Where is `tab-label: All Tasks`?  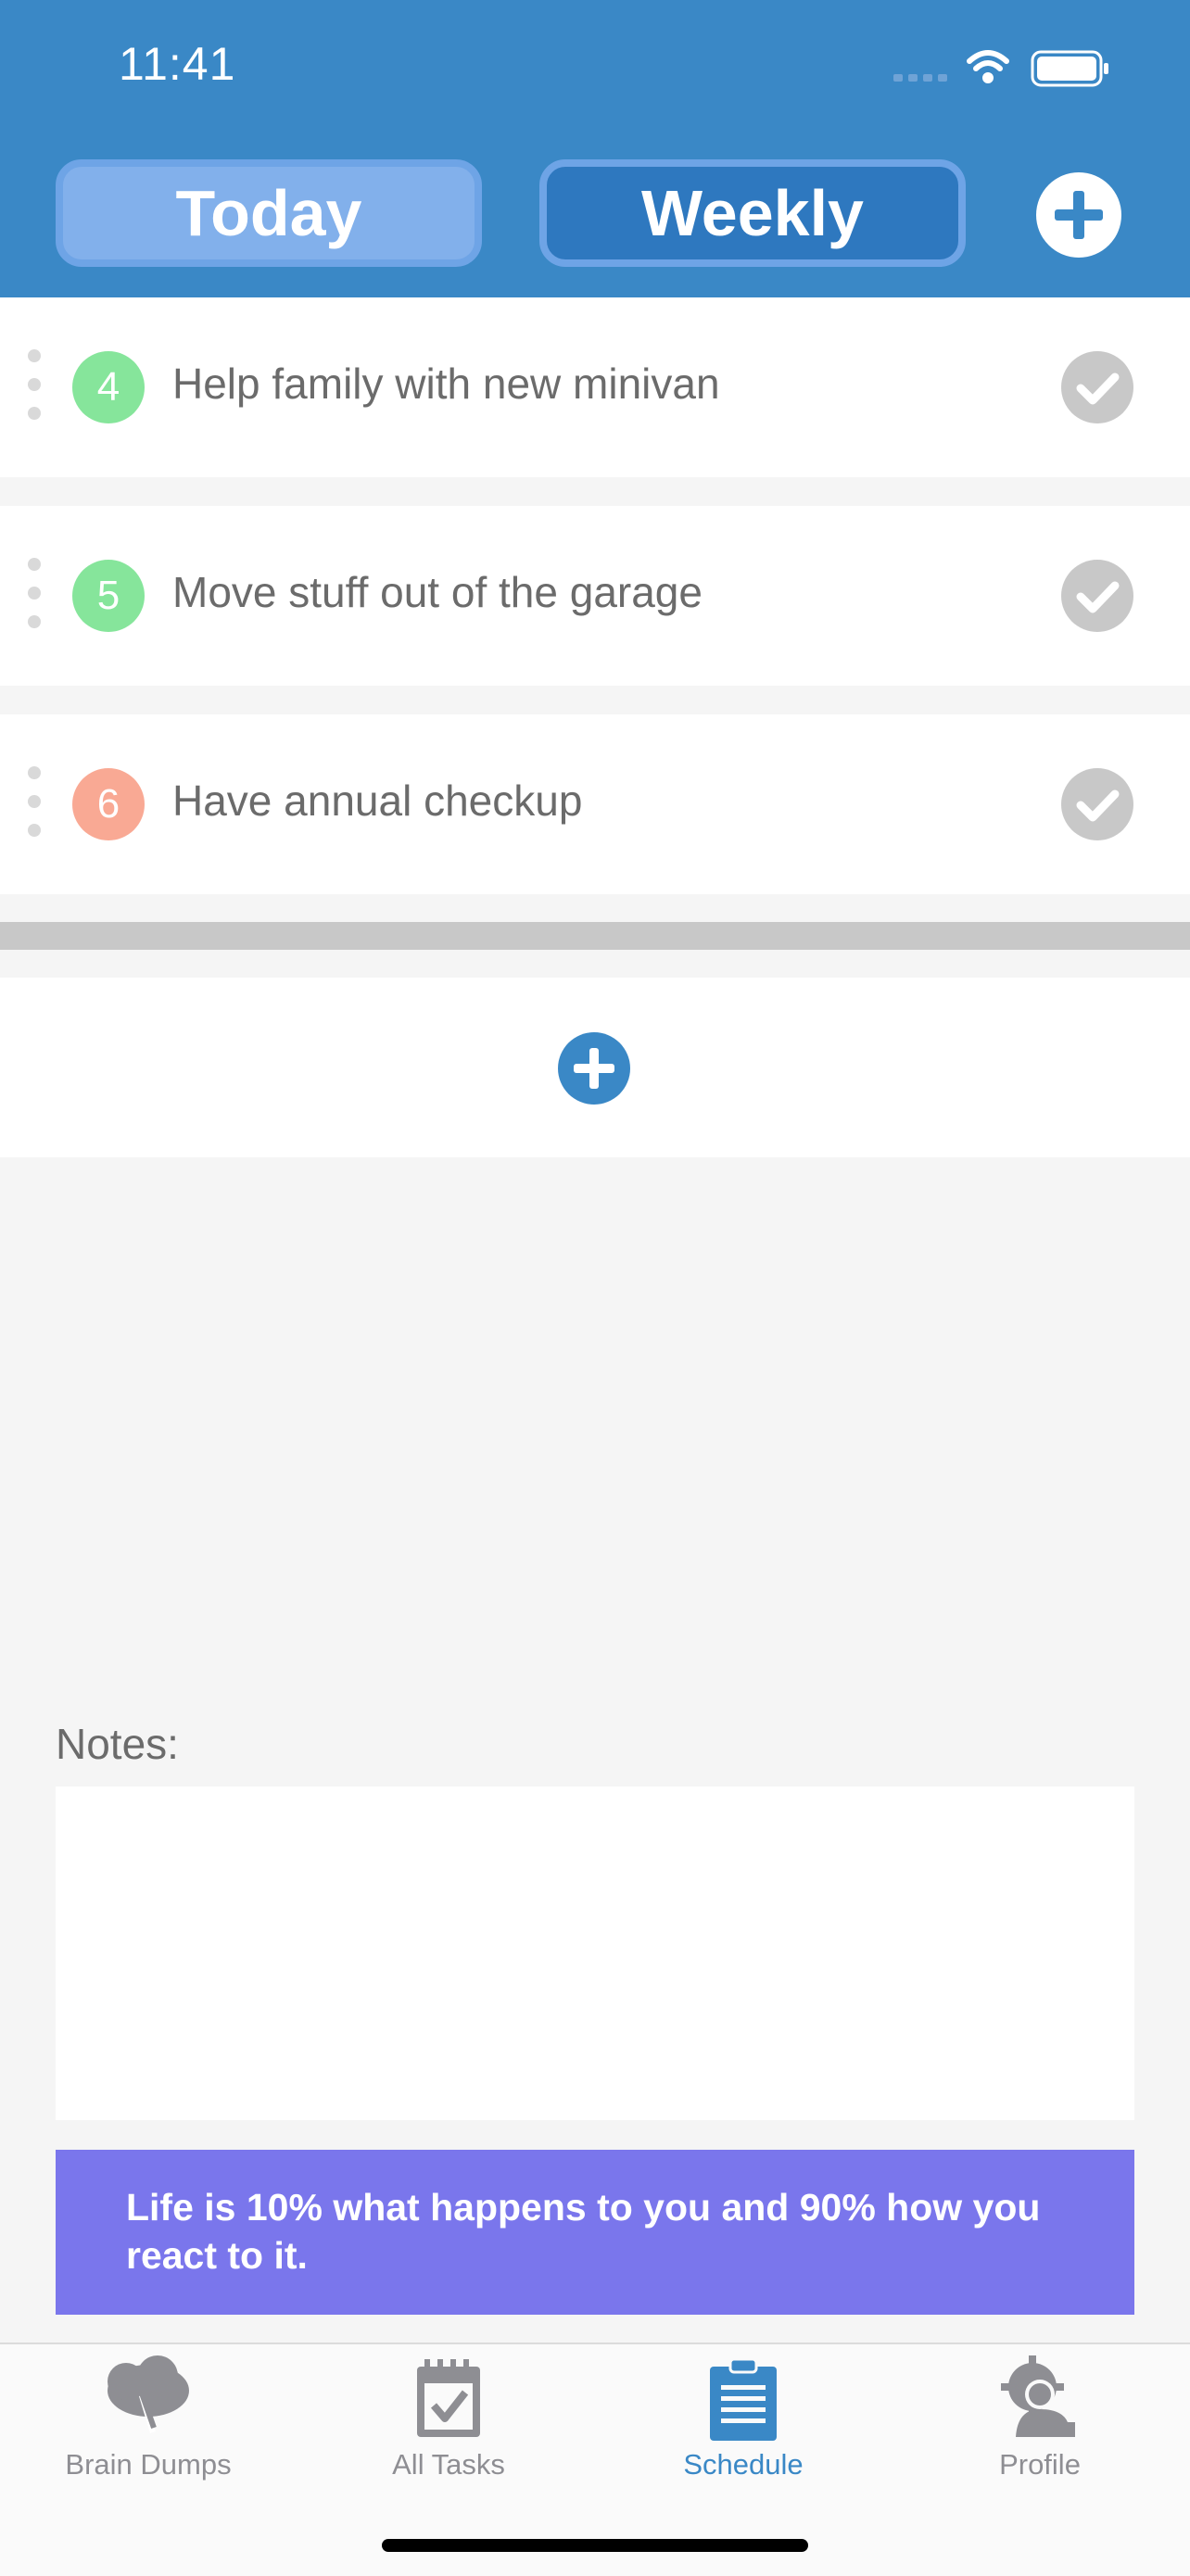
tab-label: All Tasks is located at coordinates (448, 2464).